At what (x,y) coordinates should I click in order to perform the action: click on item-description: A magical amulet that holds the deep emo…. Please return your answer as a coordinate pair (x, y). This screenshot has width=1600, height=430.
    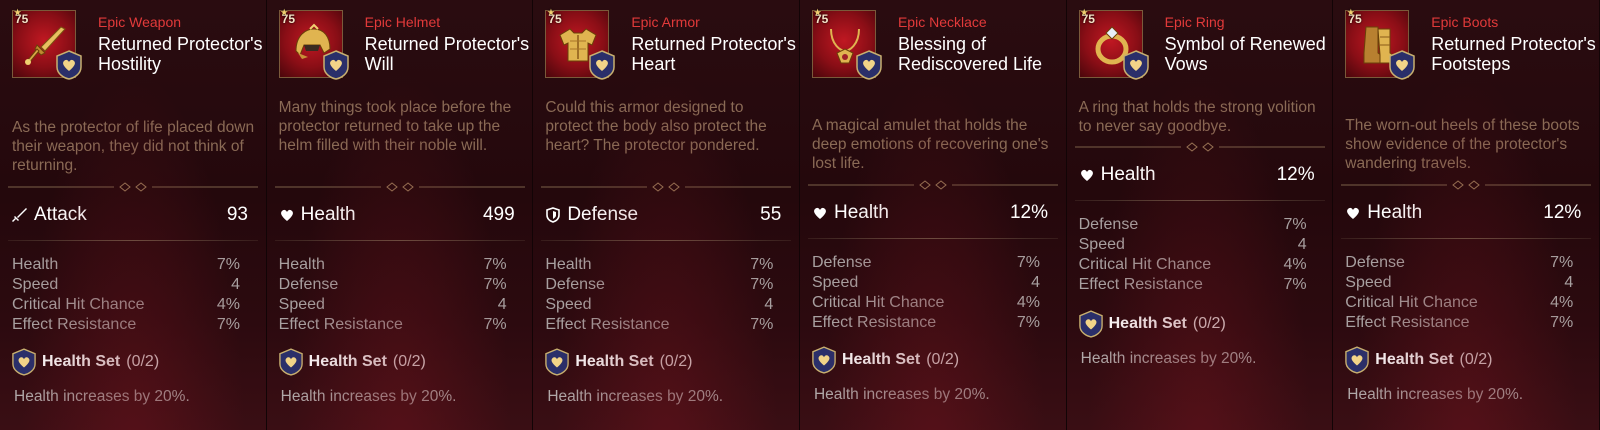
    Looking at the image, I should click on (930, 144).